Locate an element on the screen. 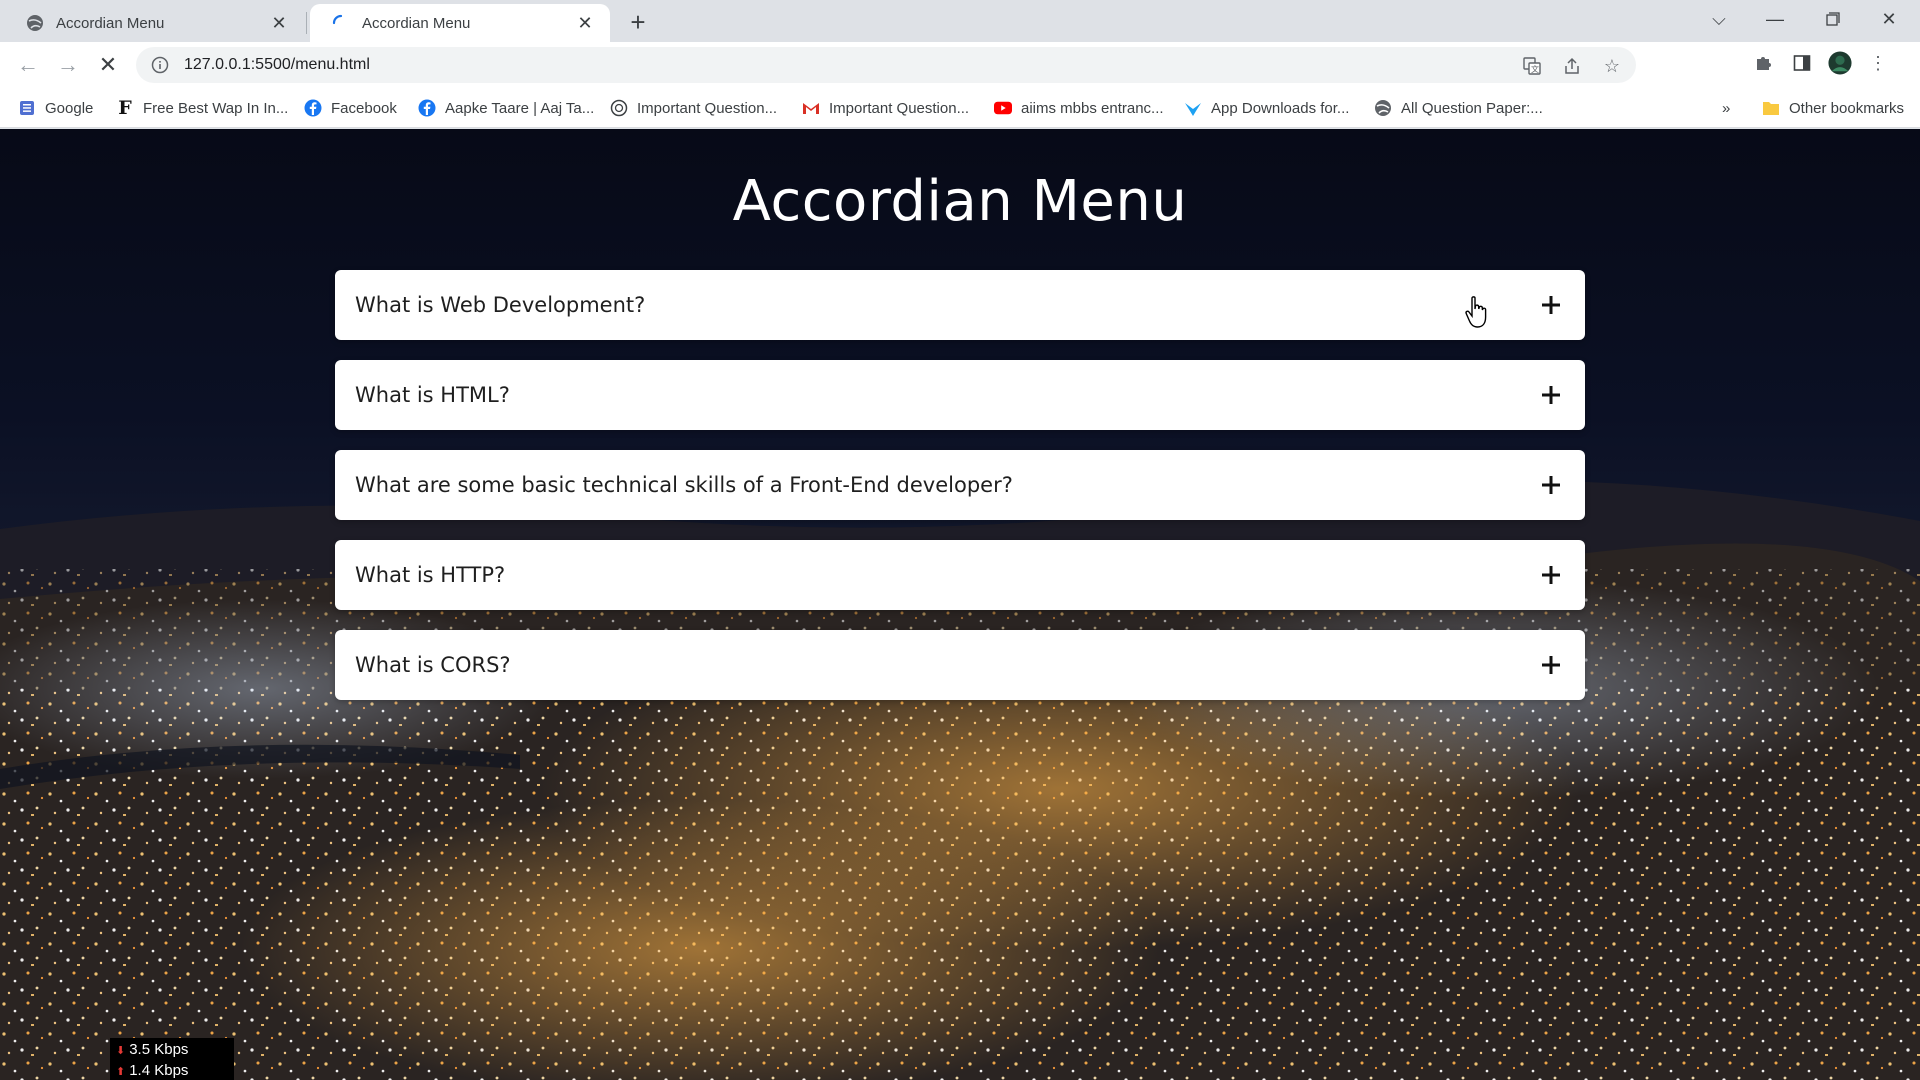 This screenshot has width=1920, height=1080. folder-icon is located at coordinates (1771, 108).